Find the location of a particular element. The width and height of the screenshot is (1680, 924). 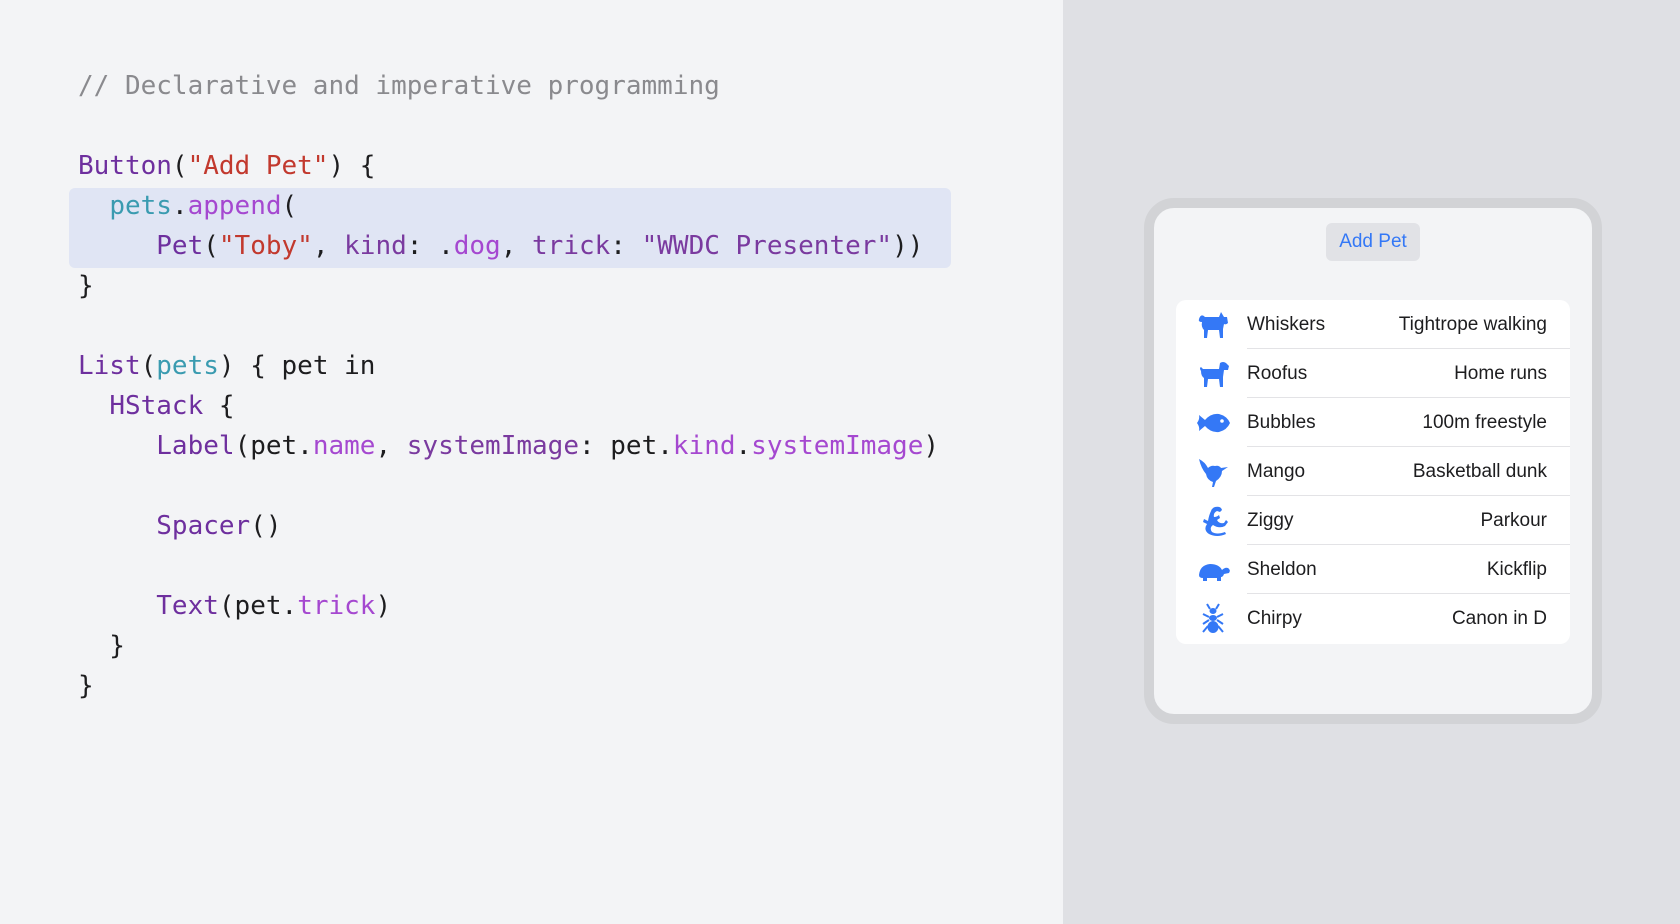

pet-row: Mango Basketball dunk is located at coordinates (1373, 471).